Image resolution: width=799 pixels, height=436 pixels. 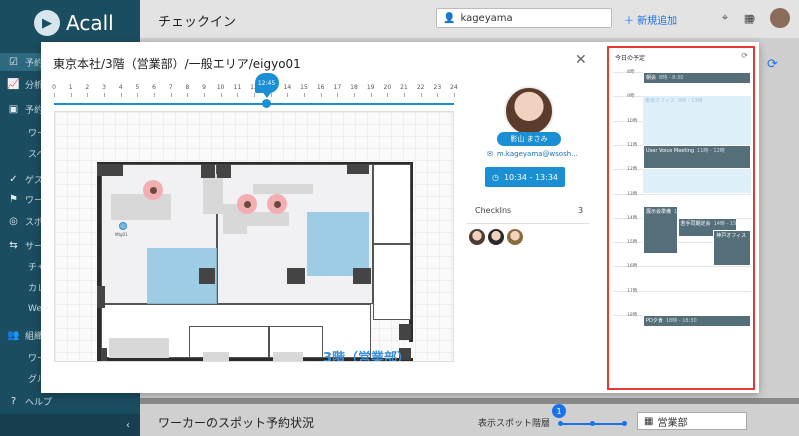 I want to click on sidebar-item-icon: ⚑, so click(x=13, y=199).